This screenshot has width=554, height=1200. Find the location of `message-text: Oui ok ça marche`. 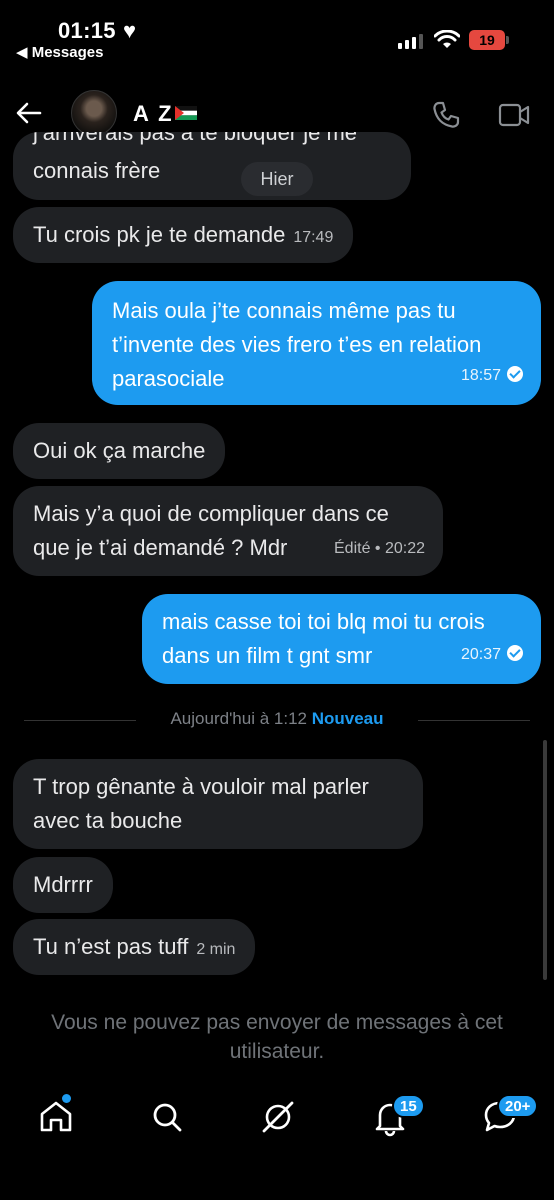

message-text: Oui ok ça marche is located at coordinates (119, 450).